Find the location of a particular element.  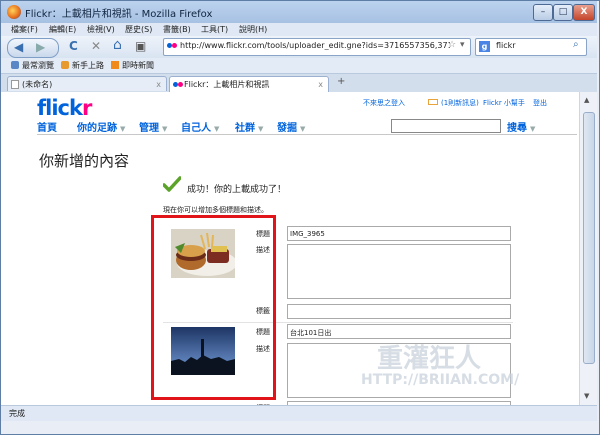

flickr-favicon-icon is located at coordinates (178, 84).